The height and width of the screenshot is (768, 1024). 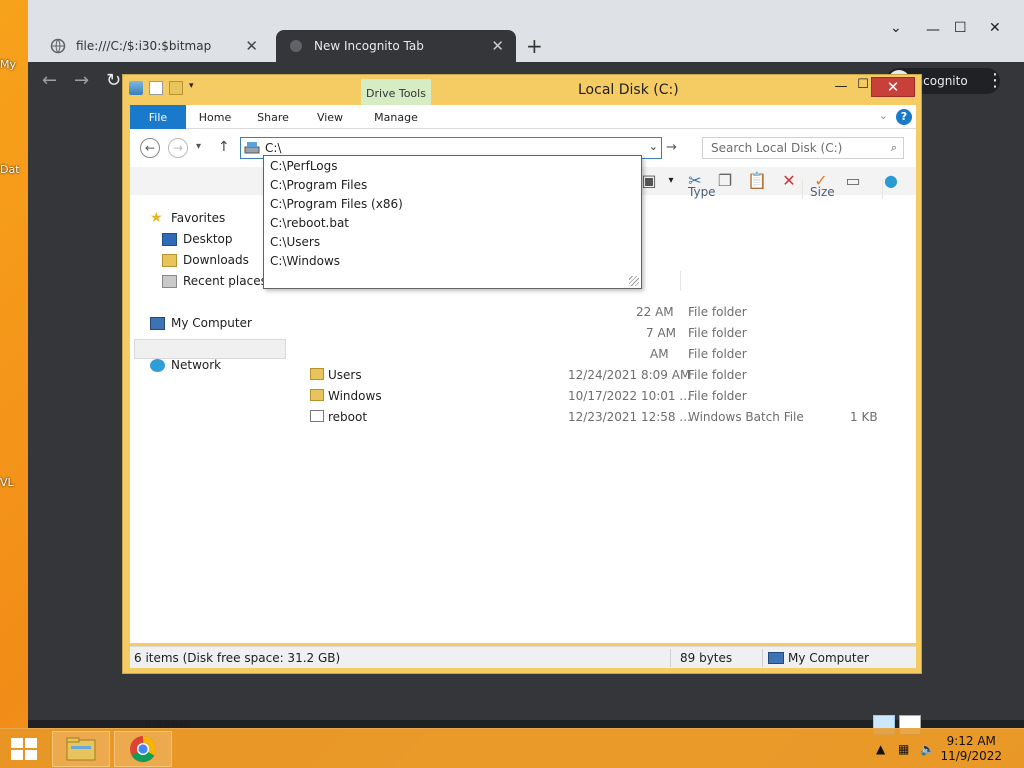 What do you see at coordinates (81, 80) in the screenshot?
I see `chrome-forward-button: →` at bounding box center [81, 80].